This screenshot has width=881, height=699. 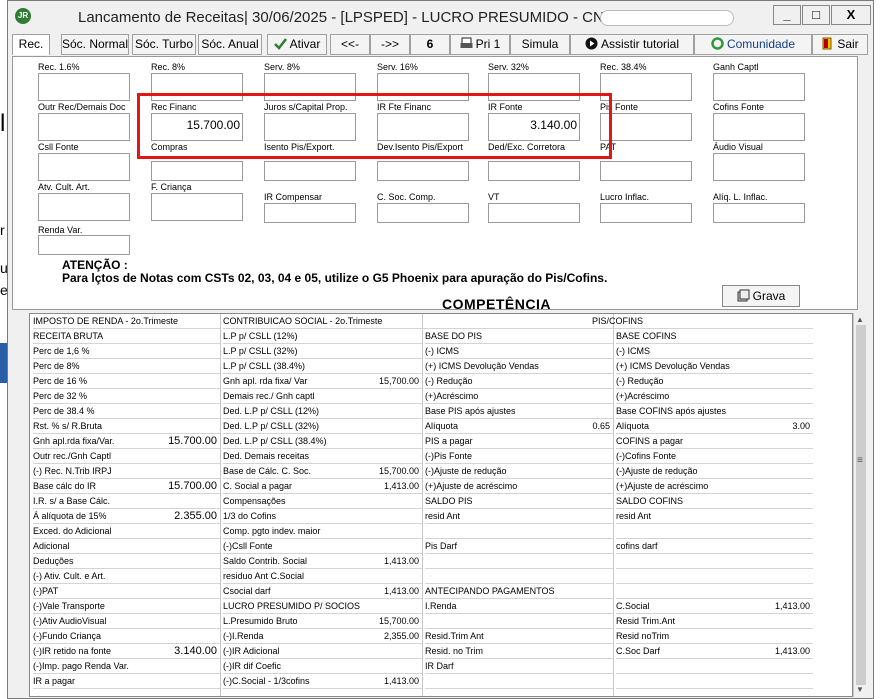 I want to click on grid-row-label: Perc de 8%, so click(x=56, y=366).